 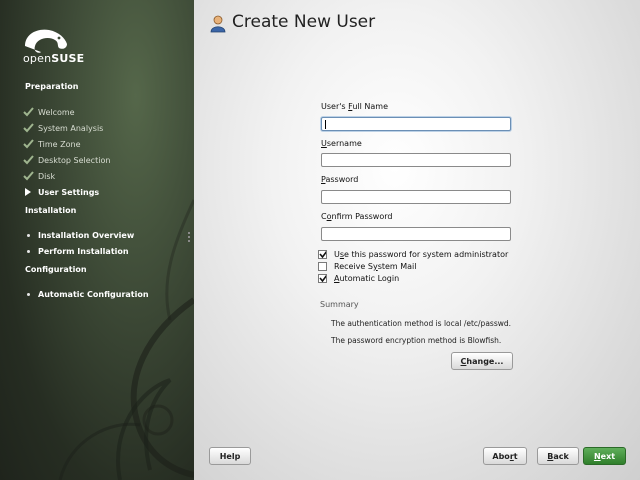 I want to click on help-button: Help, so click(x=230, y=456).